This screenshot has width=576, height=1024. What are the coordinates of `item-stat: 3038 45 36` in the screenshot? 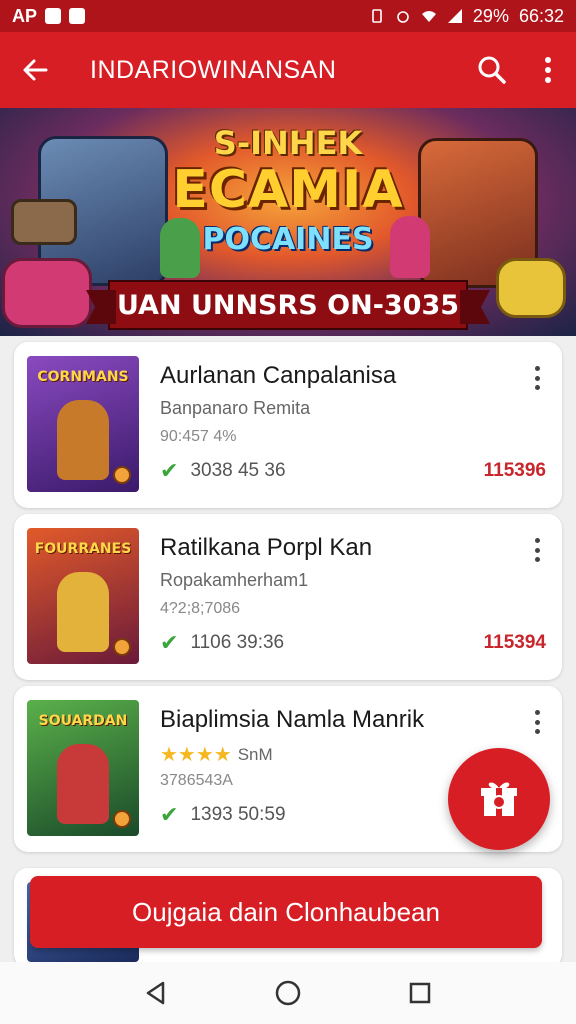 It's located at (238, 470).